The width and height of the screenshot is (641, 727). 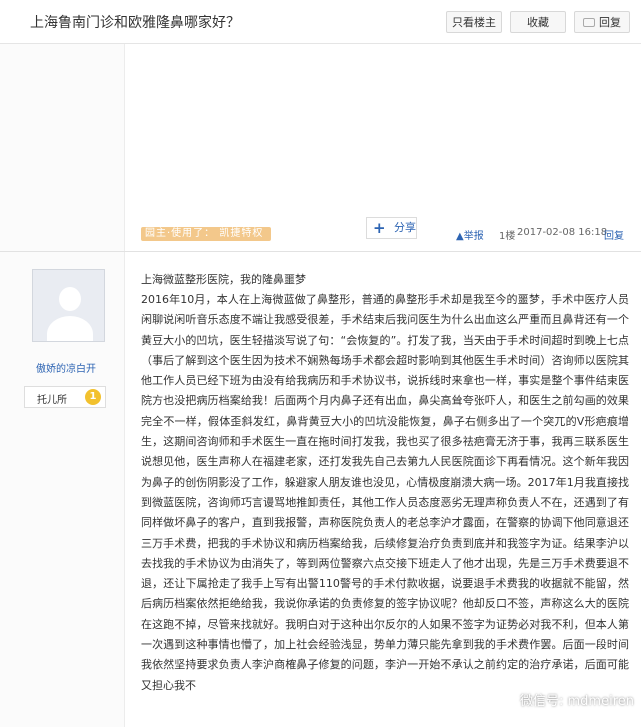 I want to click on thread-header: 上海鲁南门诊和欧雅隆鼻哪家好？ 只看楼主 收藏 回复, so click(x=320, y=22).